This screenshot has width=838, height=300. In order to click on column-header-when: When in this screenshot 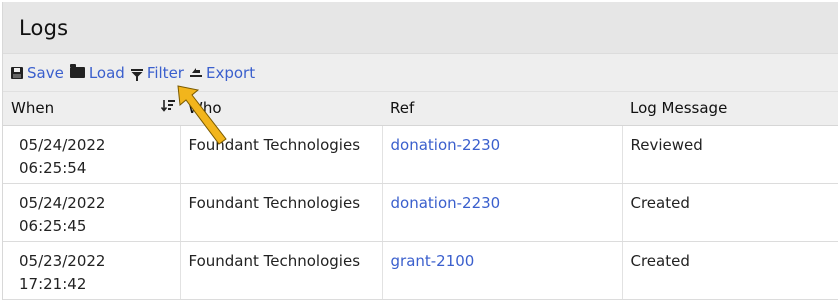, I will do `click(91, 109)`.